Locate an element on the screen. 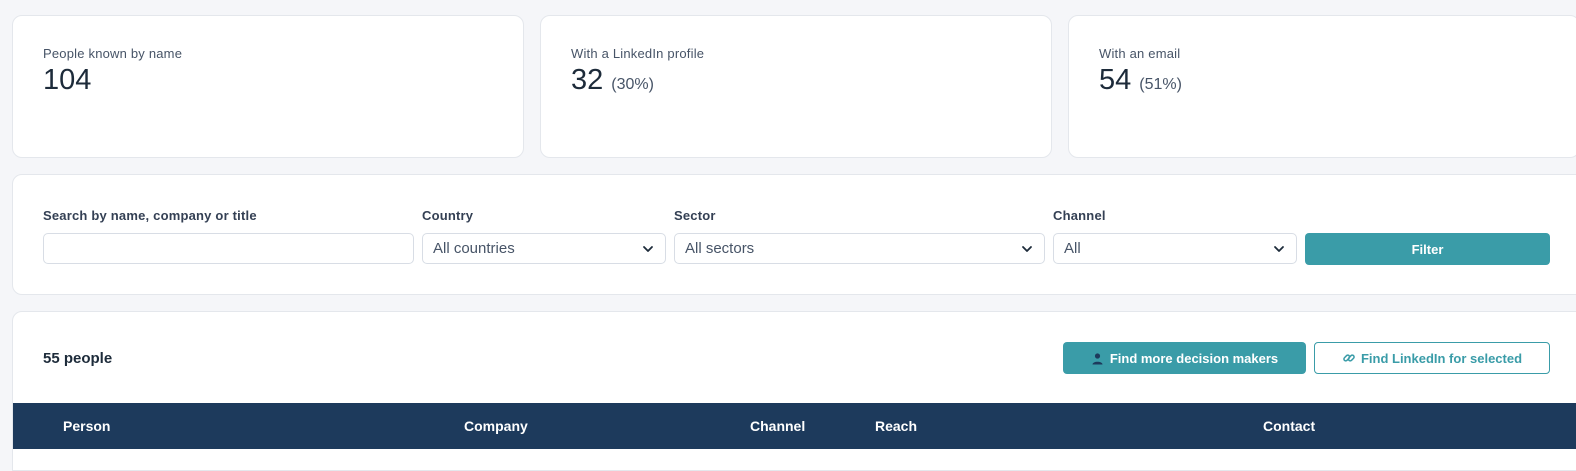 Image resolution: width=1576 pixels, height=471 pixels. stat-value-row: 54 (51%) is located at coordinates (1324, 80).